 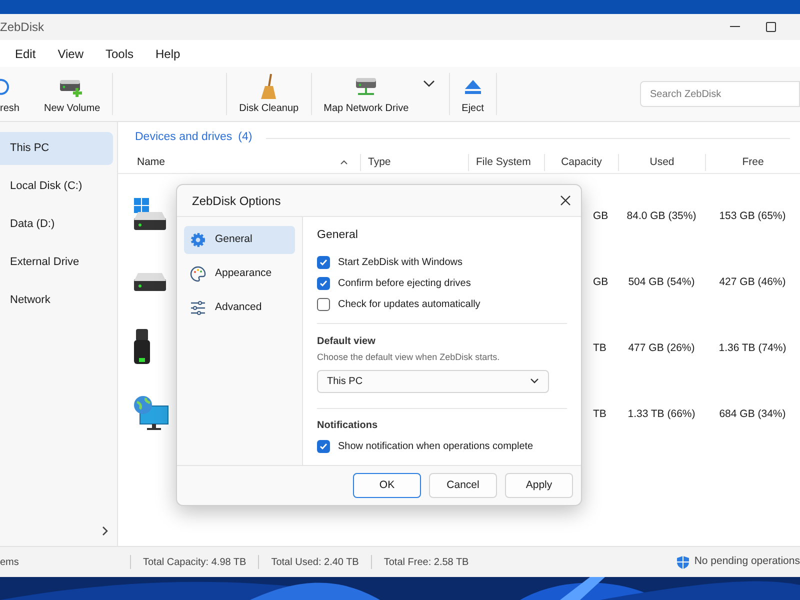 I want to click on sidebar-item: Network, so click(x=56, y=300).